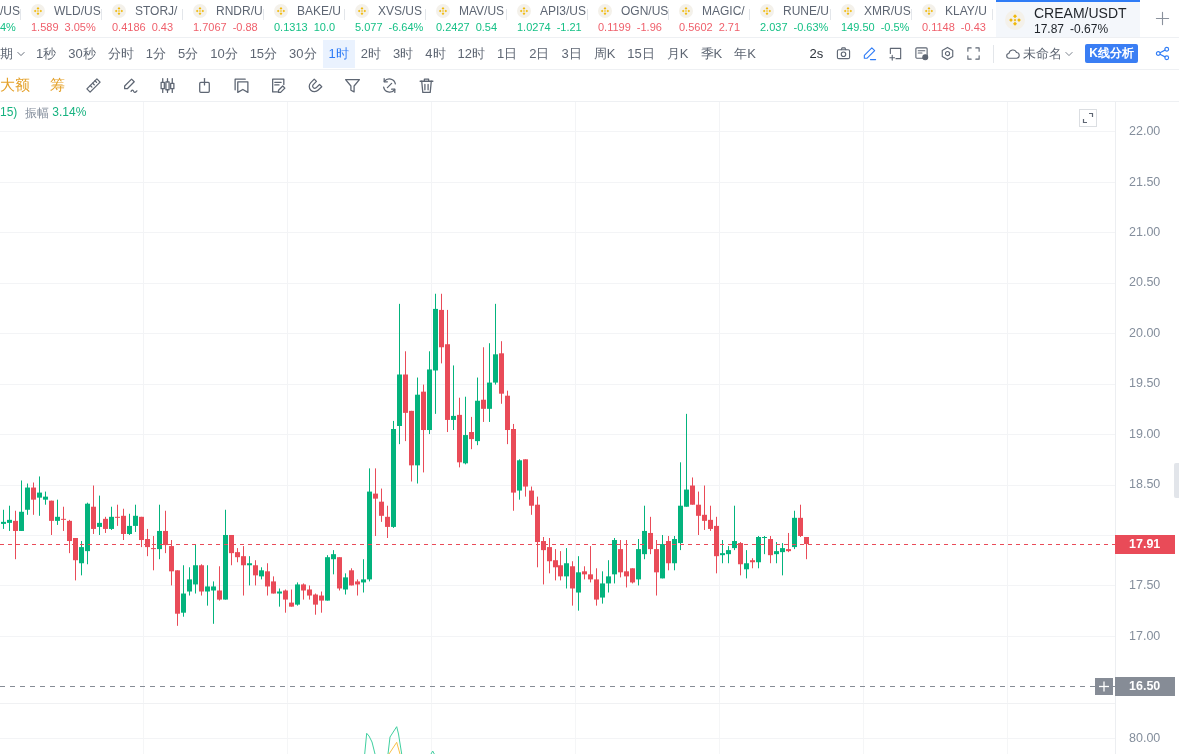 Image resolution: width=1179 pixels, height=754 pixels. I want to click on price-label: 17.91, so click(1145, 544).